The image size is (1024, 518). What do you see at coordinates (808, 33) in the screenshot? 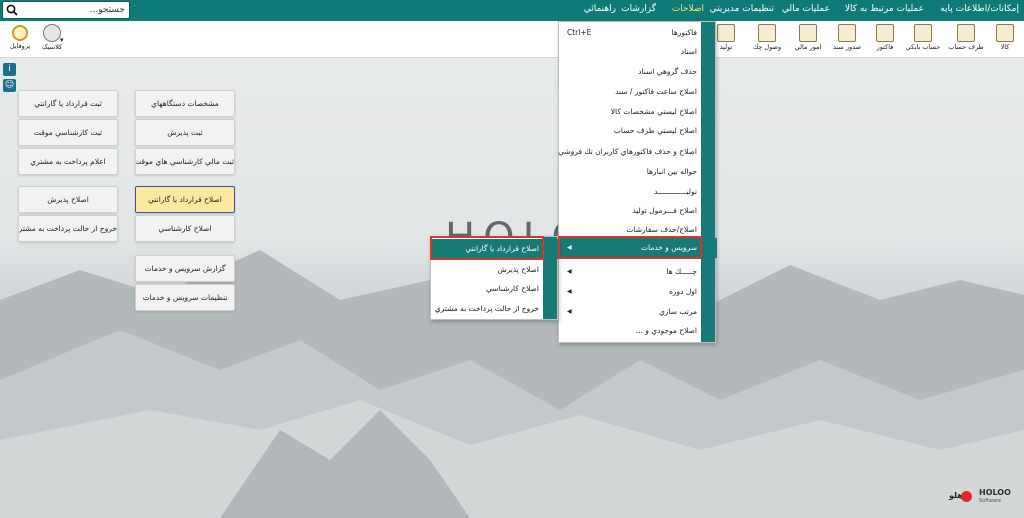
I see `calculator-icon` at bounding box center [808, 33].